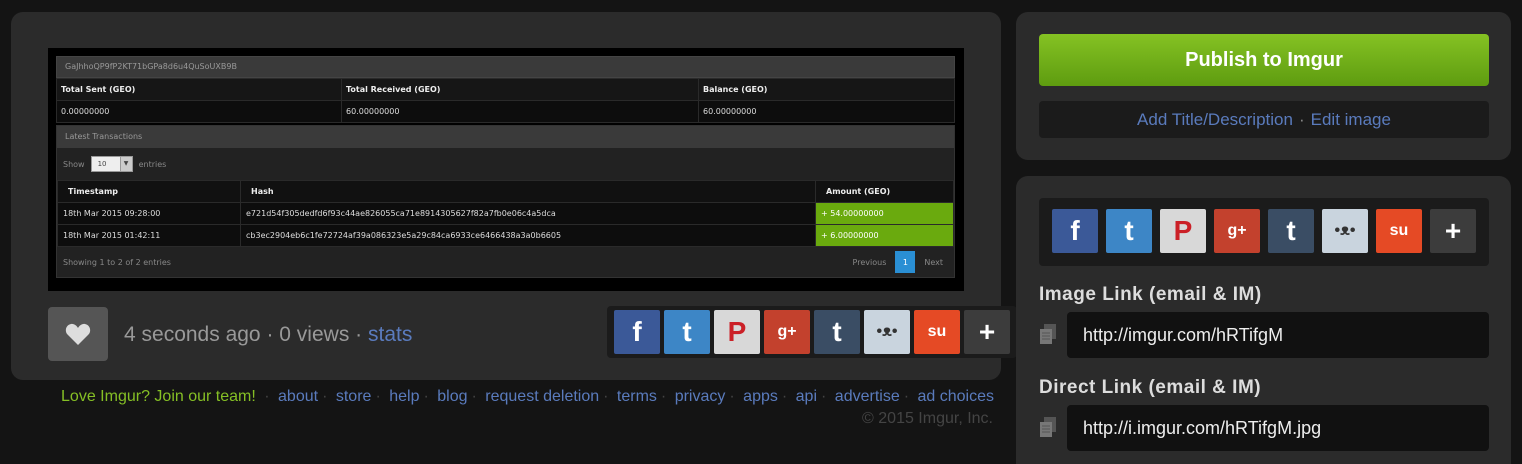 Image resolution: width=1522 pixels, height=464 pixels. I want to click on add-title-link: Add Title/Description, so click(1215, 120).